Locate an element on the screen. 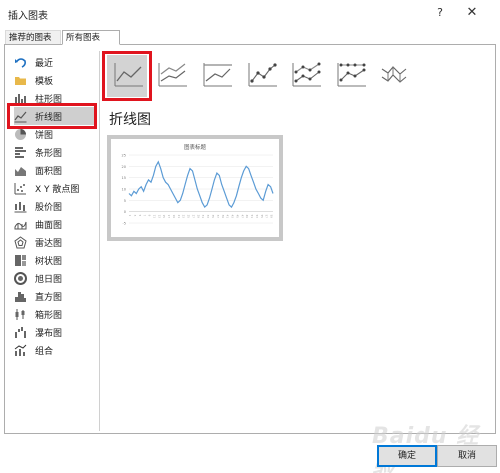 The image size is (500, 473). sidebar-item-label: 饼图 is located at coordinates (44, 135).